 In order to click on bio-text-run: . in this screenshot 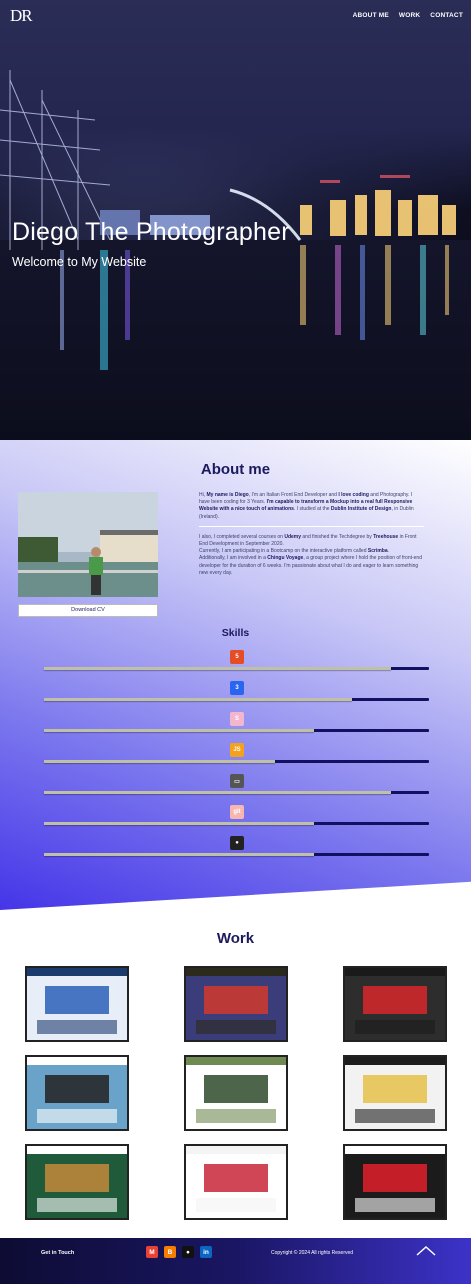, I will do `click(388, 551)`.